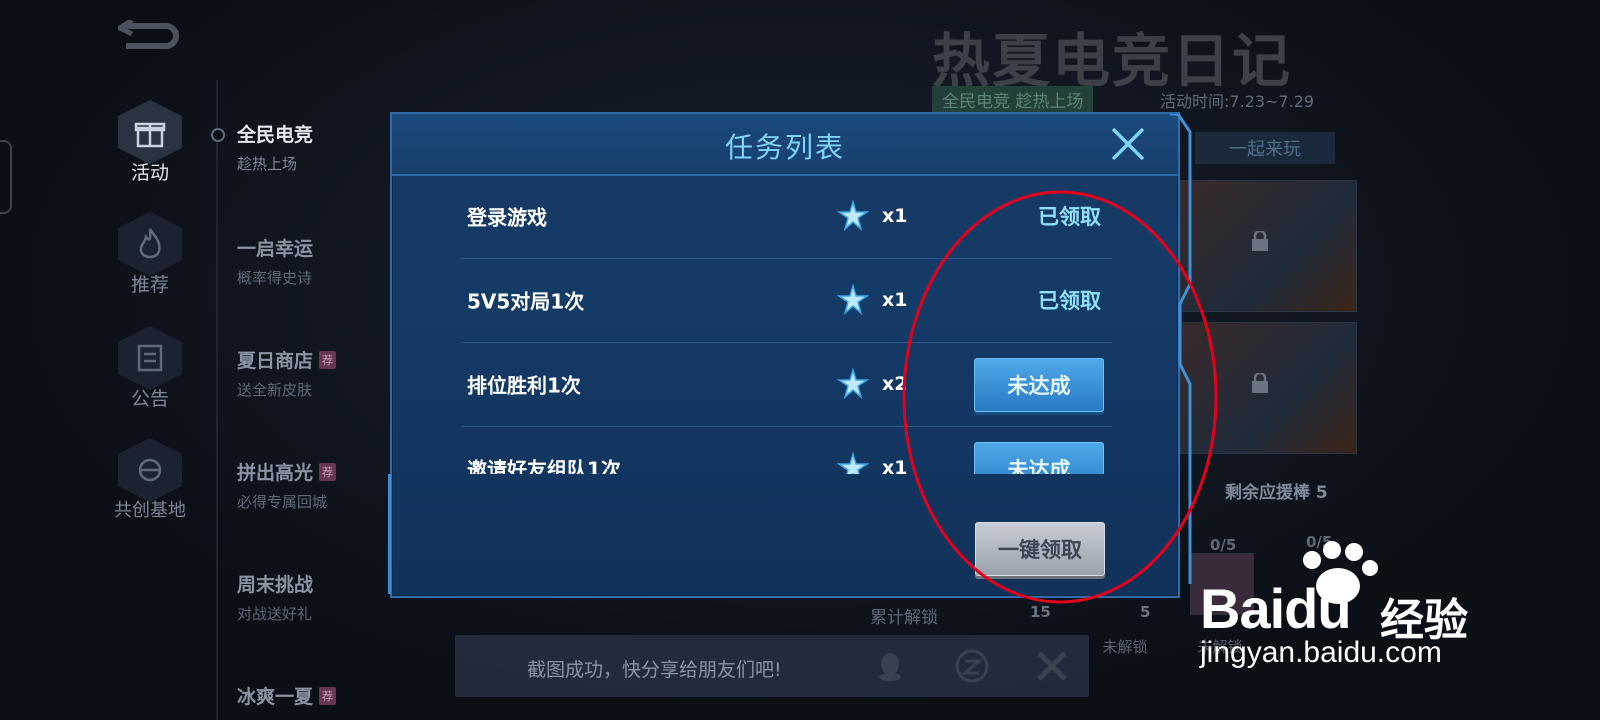 This screenshot has height=720, width=1600. Describe the element at coordinates (149, 36) in the screenshot. I see `back-arrow-icon` at that location.